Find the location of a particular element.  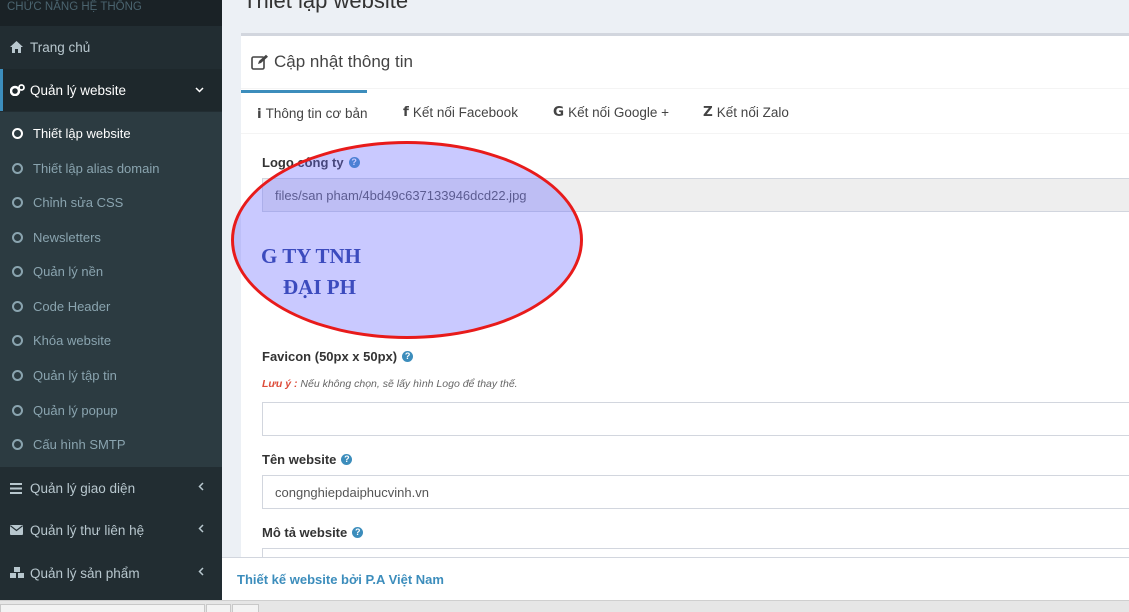

box-title: Cập nhật thông tin is located at coordinates (343, 61).